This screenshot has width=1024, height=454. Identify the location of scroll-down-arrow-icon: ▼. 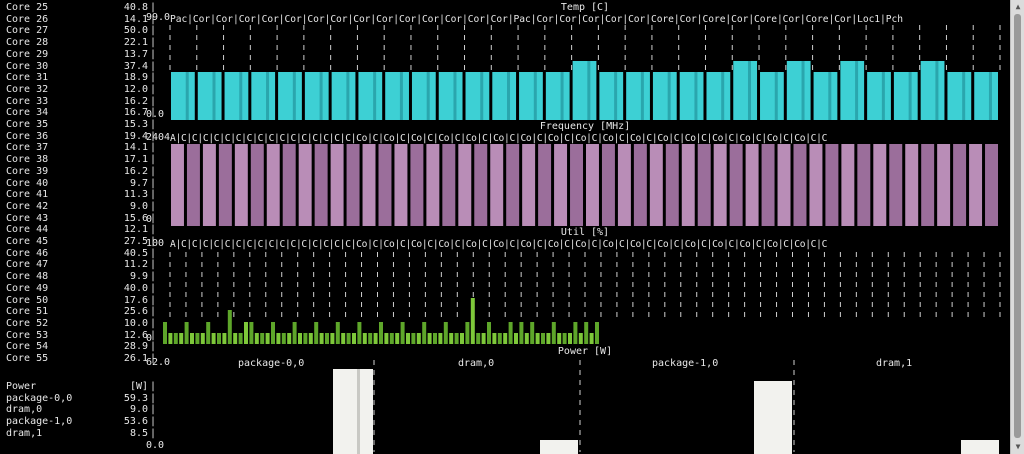
(1018, 447).